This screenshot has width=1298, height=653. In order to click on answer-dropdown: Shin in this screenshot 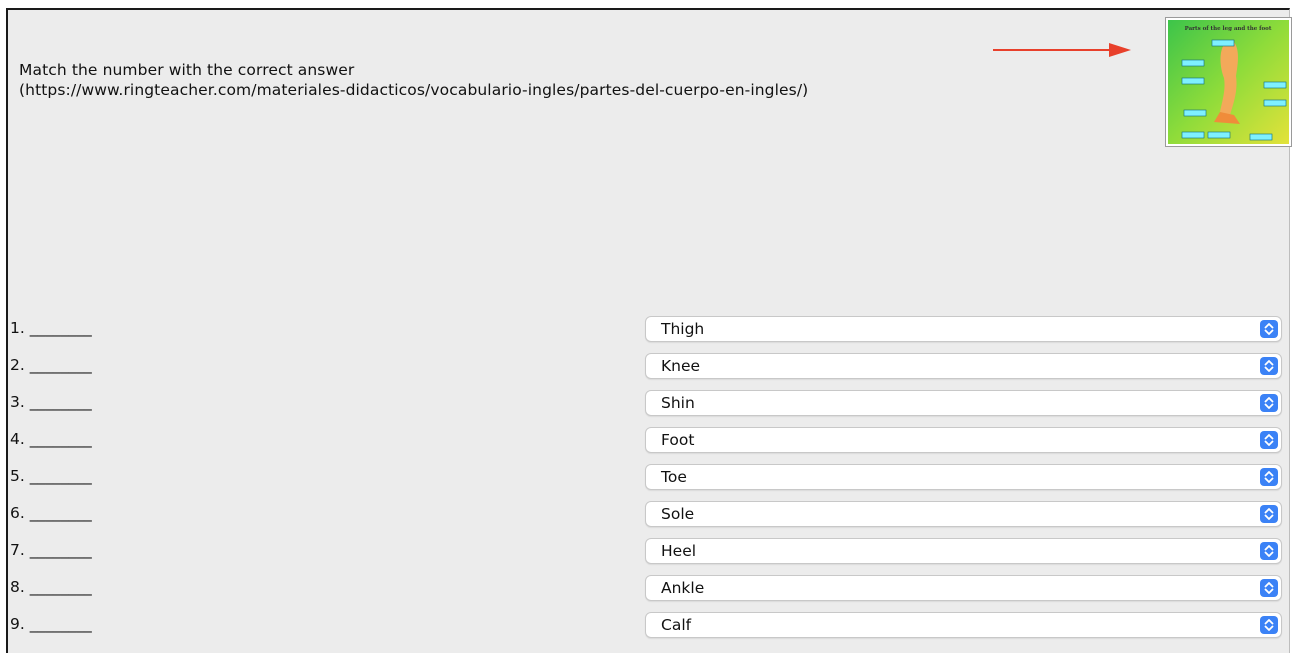, I will do `click(963, 403)`.